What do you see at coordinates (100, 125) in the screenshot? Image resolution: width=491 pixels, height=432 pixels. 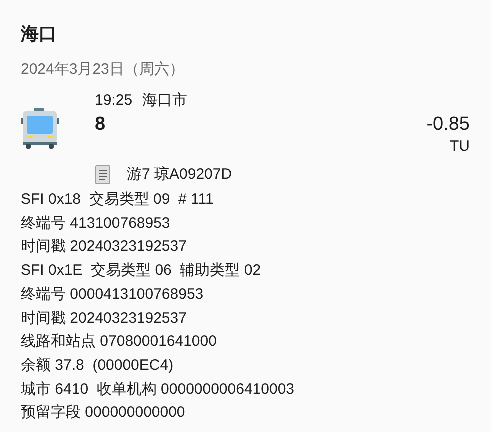 I see `route-number: 8` at bounding box center [100, 125].